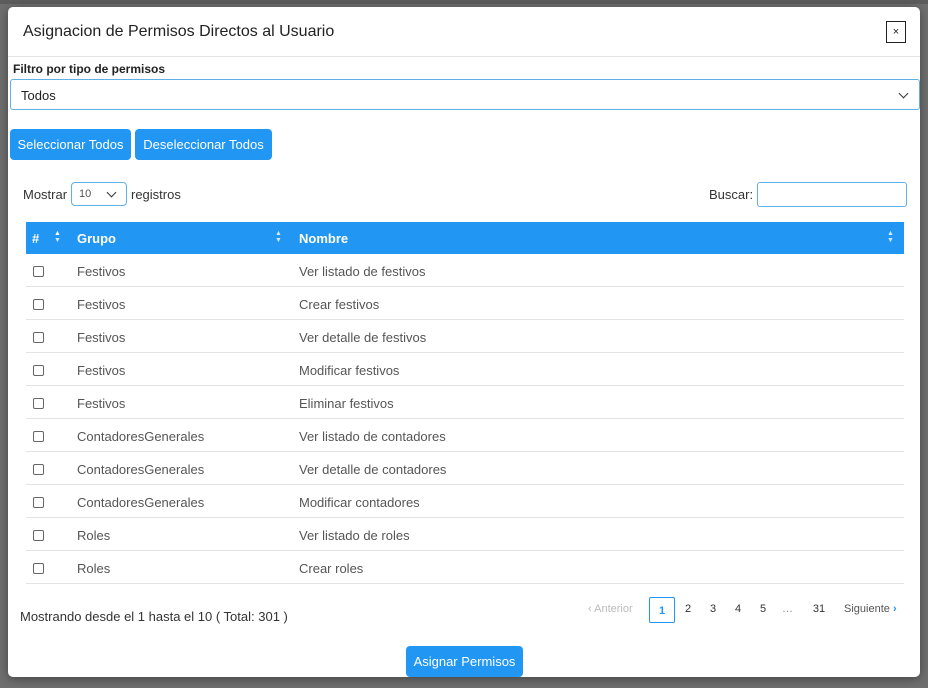  Describe the element at coordinates (99, 194) in the screenshot. I see `page-length-select: 10` at that location.